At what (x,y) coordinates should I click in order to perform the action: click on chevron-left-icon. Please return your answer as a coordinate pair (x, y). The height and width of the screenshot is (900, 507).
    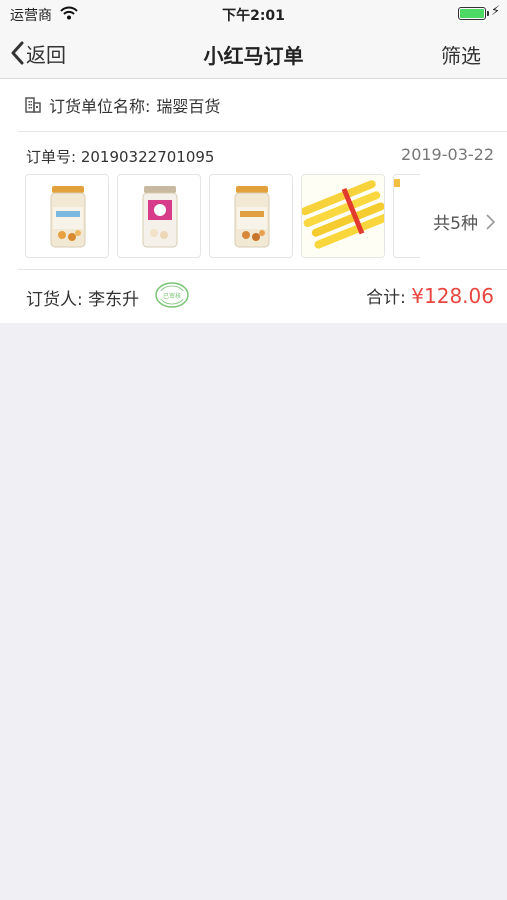
    Looking at the image, I should click on (17, 53).